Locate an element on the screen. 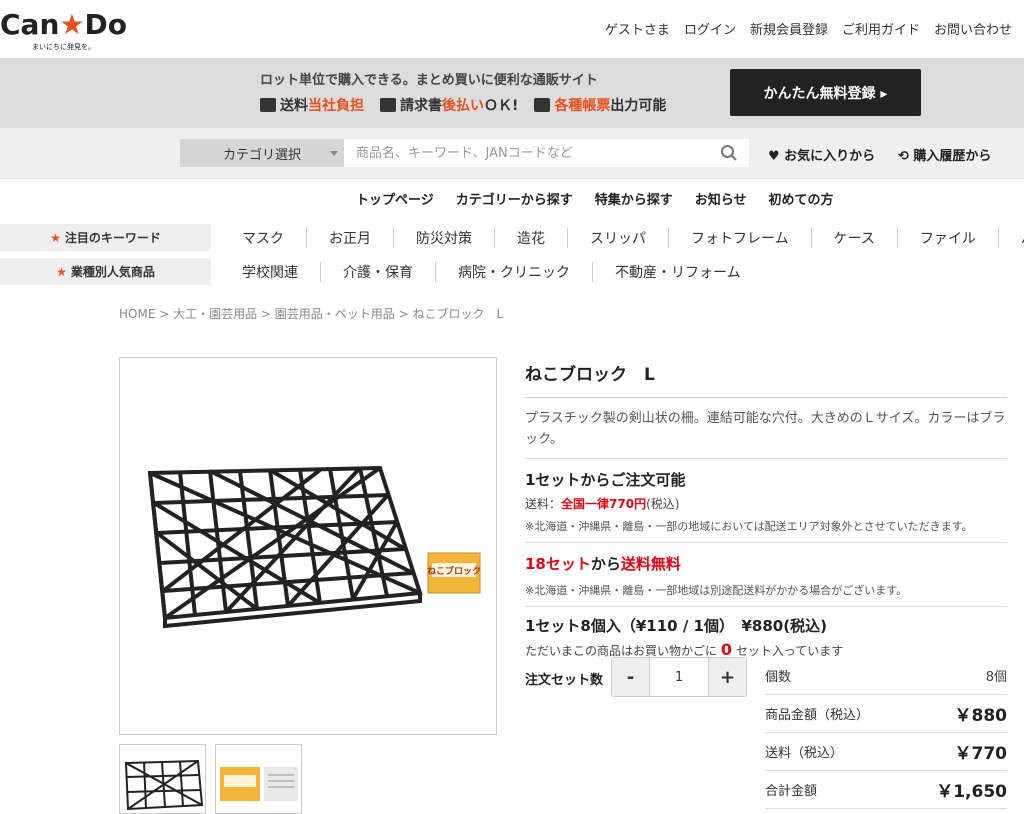 This screenshot has height=814, width=1024. breadcrumb: HOME > 大工・園芸用品 > 園芸用品・ペット用品 > ねこブロック L is located at coordinates (311, 314).